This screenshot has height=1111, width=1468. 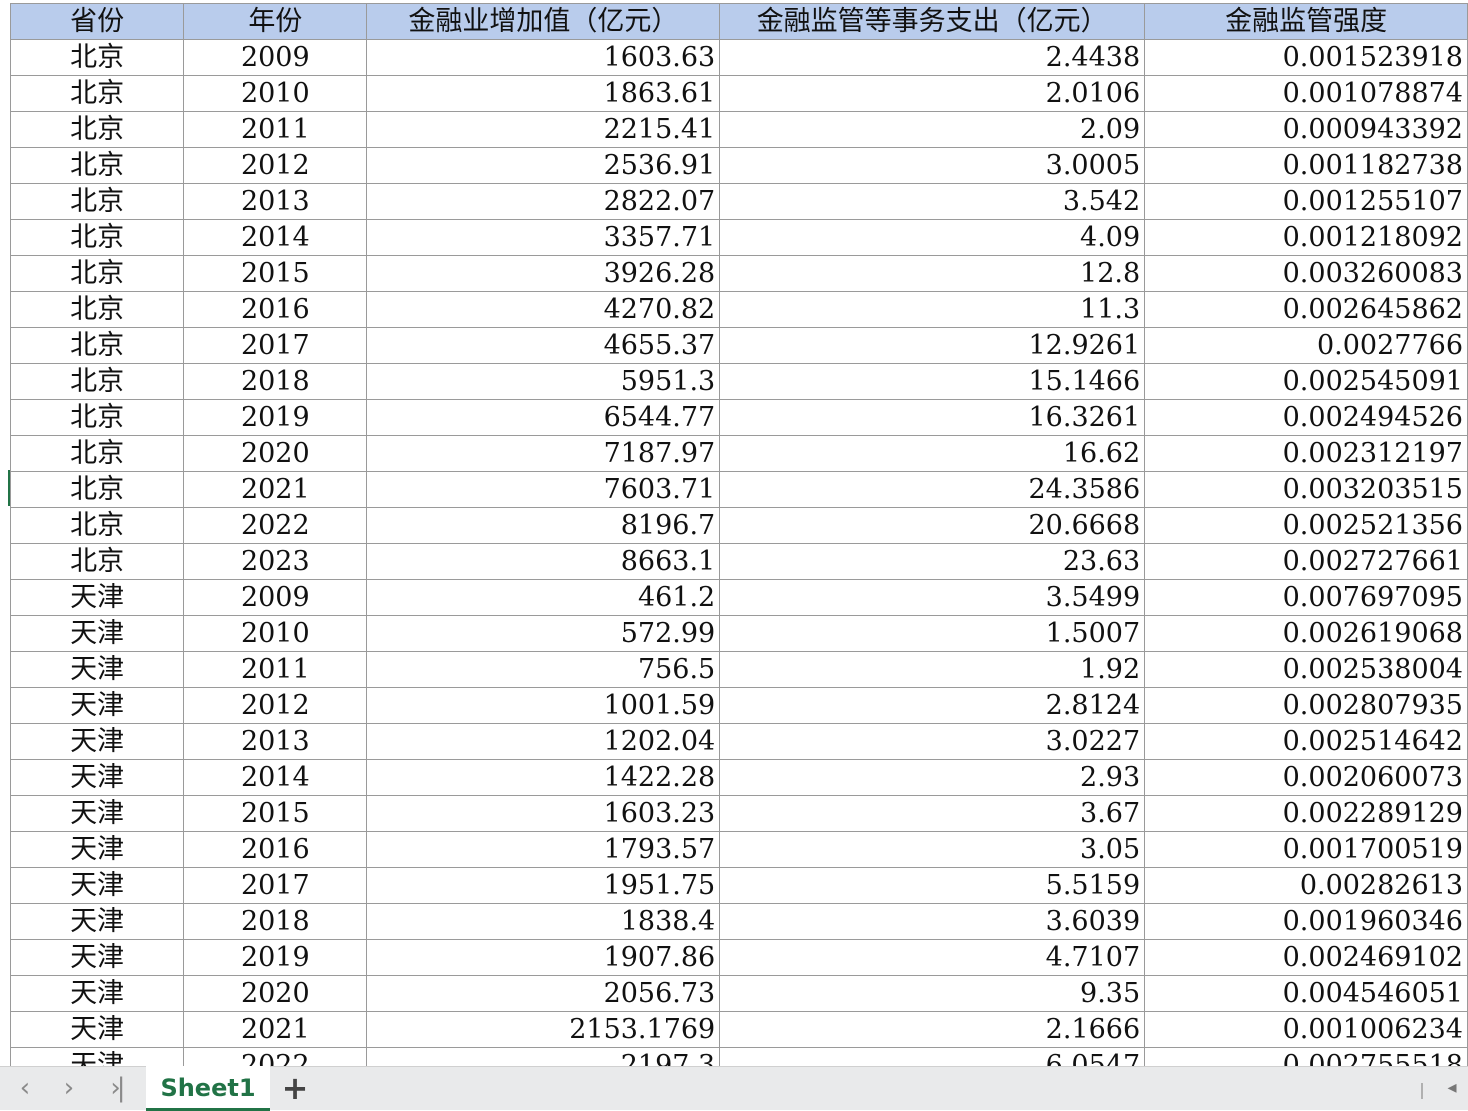 I want to click on cell-regulatory-intensity: 0.002521356, so click(x=1306, y=525).